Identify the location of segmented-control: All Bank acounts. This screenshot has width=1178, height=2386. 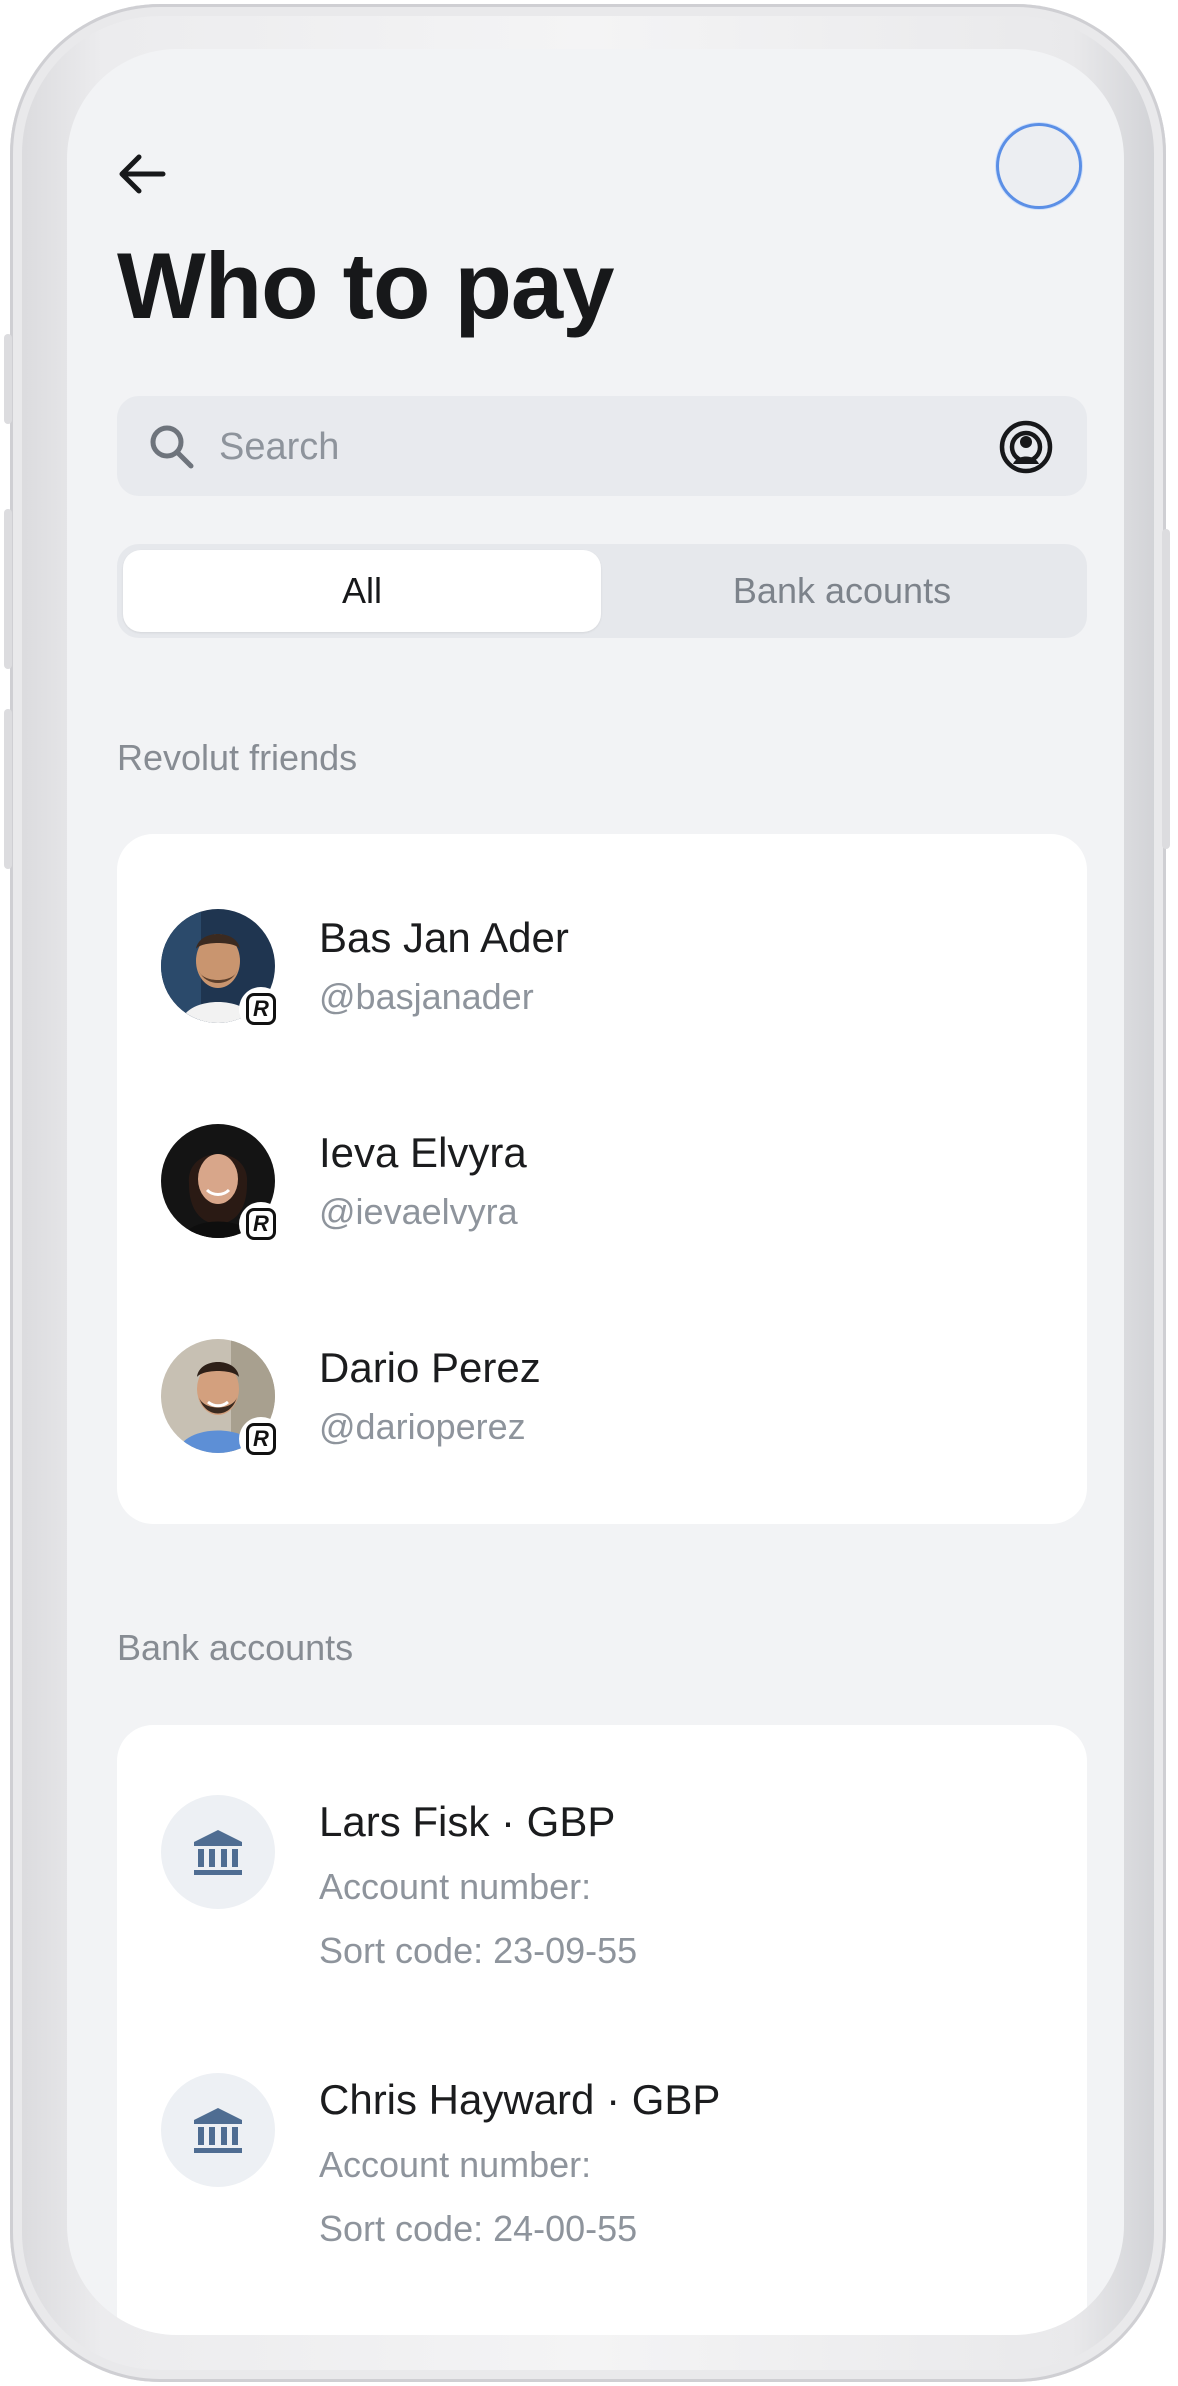
(602, 591).